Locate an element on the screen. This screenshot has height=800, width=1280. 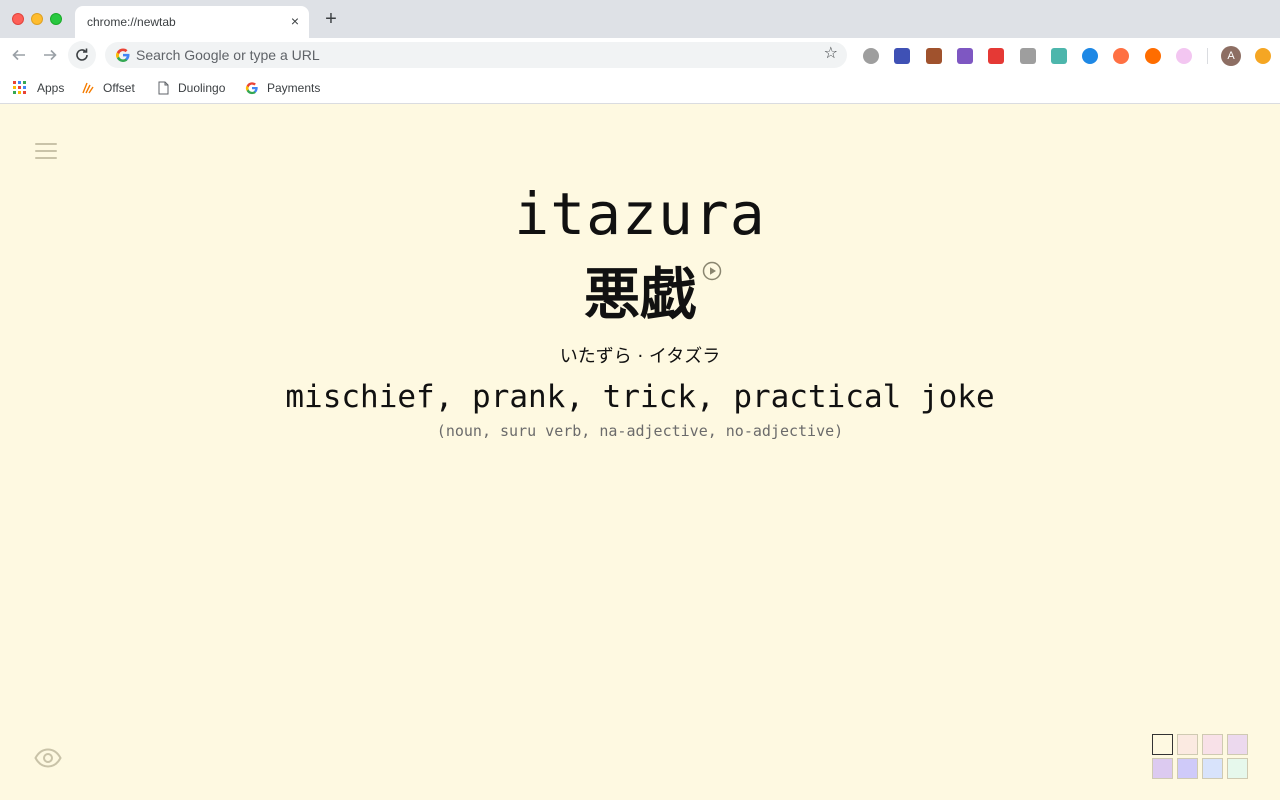
bookmark-offset: Offset is located at coordinates (108, 87).